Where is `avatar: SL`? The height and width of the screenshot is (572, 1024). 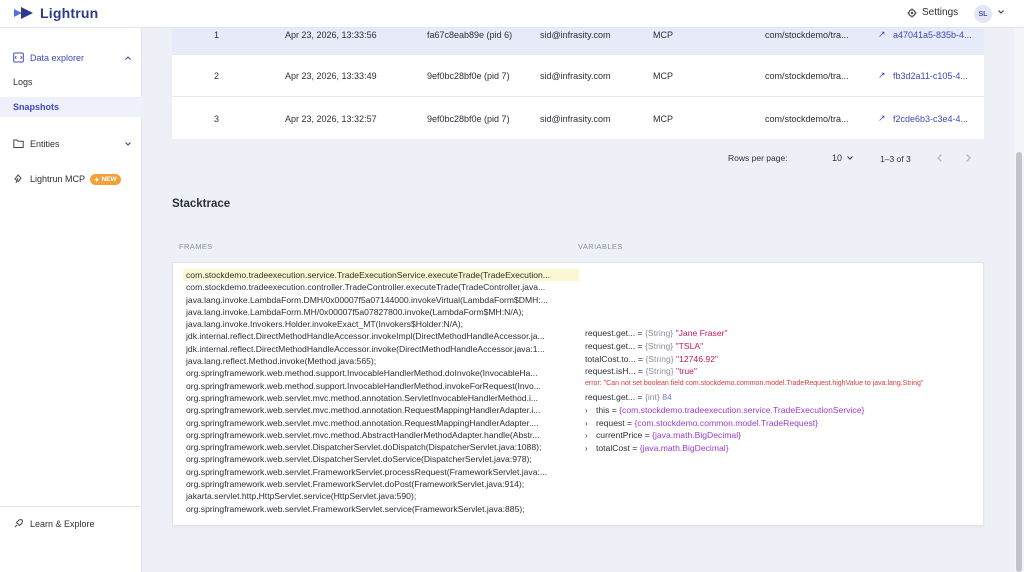 avatar: SL is located at coordinates (983, 14).